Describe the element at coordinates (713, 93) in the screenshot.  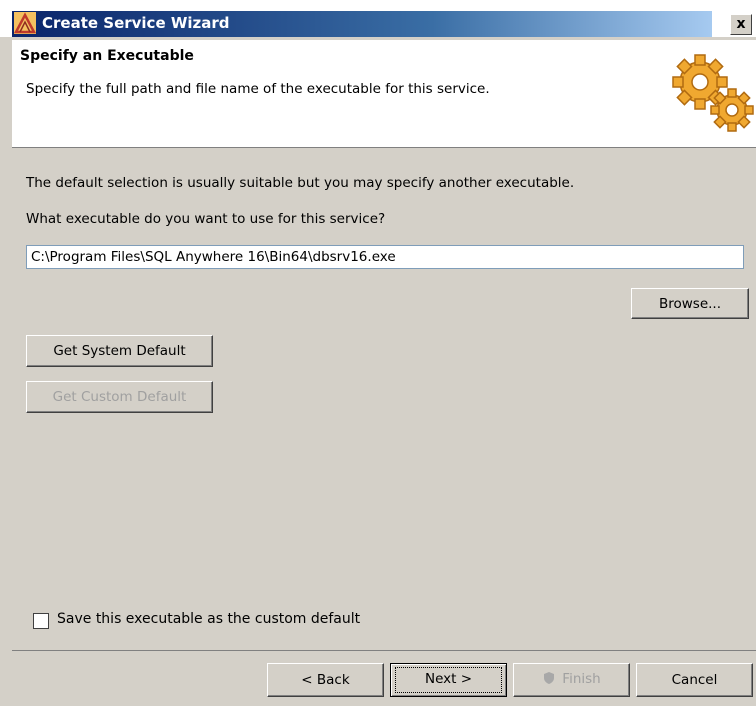
I see `gears-icon` at that location.